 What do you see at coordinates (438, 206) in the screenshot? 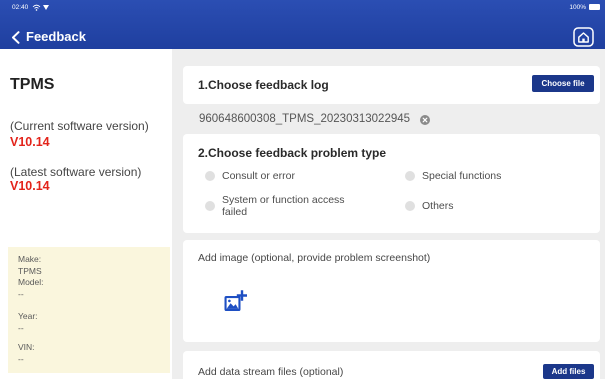
I see `option-label: Others` at bounding box center [438, 206].